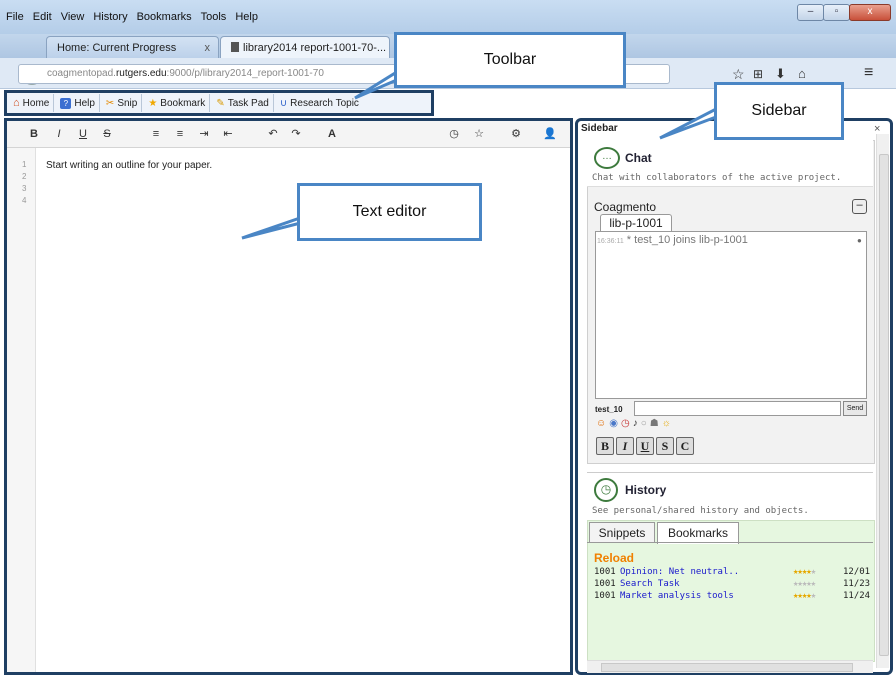 The height and width of the screenshot is (675, 896). What do you see at coordinates (779, 111) in the screenshot?
I see `sidebar-callout: Sidebar` at bounding box center [779, 111].